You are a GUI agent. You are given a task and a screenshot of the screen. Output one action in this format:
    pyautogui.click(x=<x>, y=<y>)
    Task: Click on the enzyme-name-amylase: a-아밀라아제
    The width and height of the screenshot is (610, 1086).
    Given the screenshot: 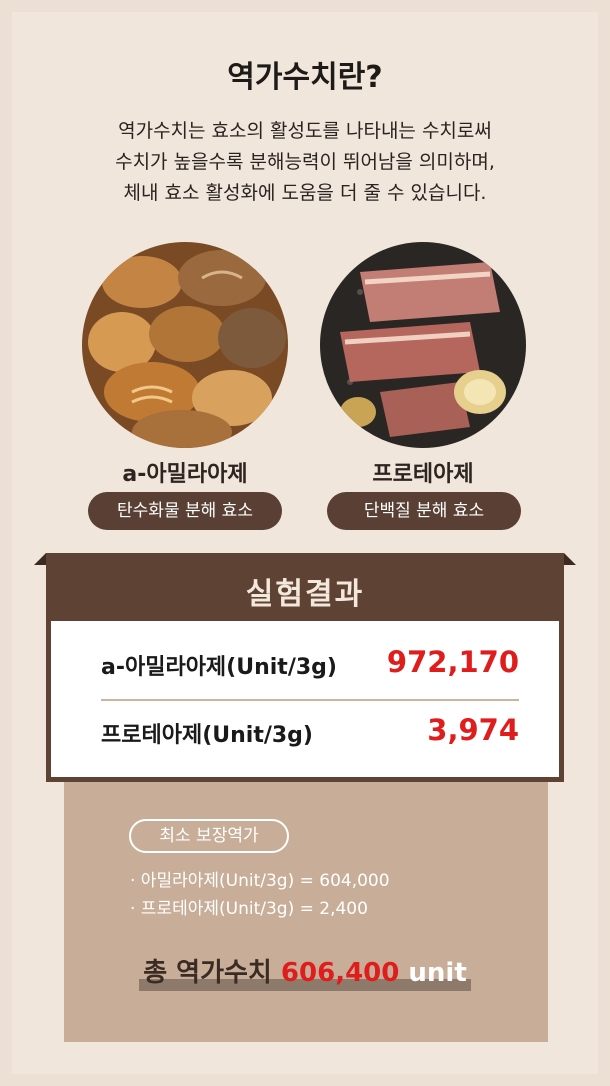 What is the action you would take?
    pyautogui.click(x=185, y=474)
    